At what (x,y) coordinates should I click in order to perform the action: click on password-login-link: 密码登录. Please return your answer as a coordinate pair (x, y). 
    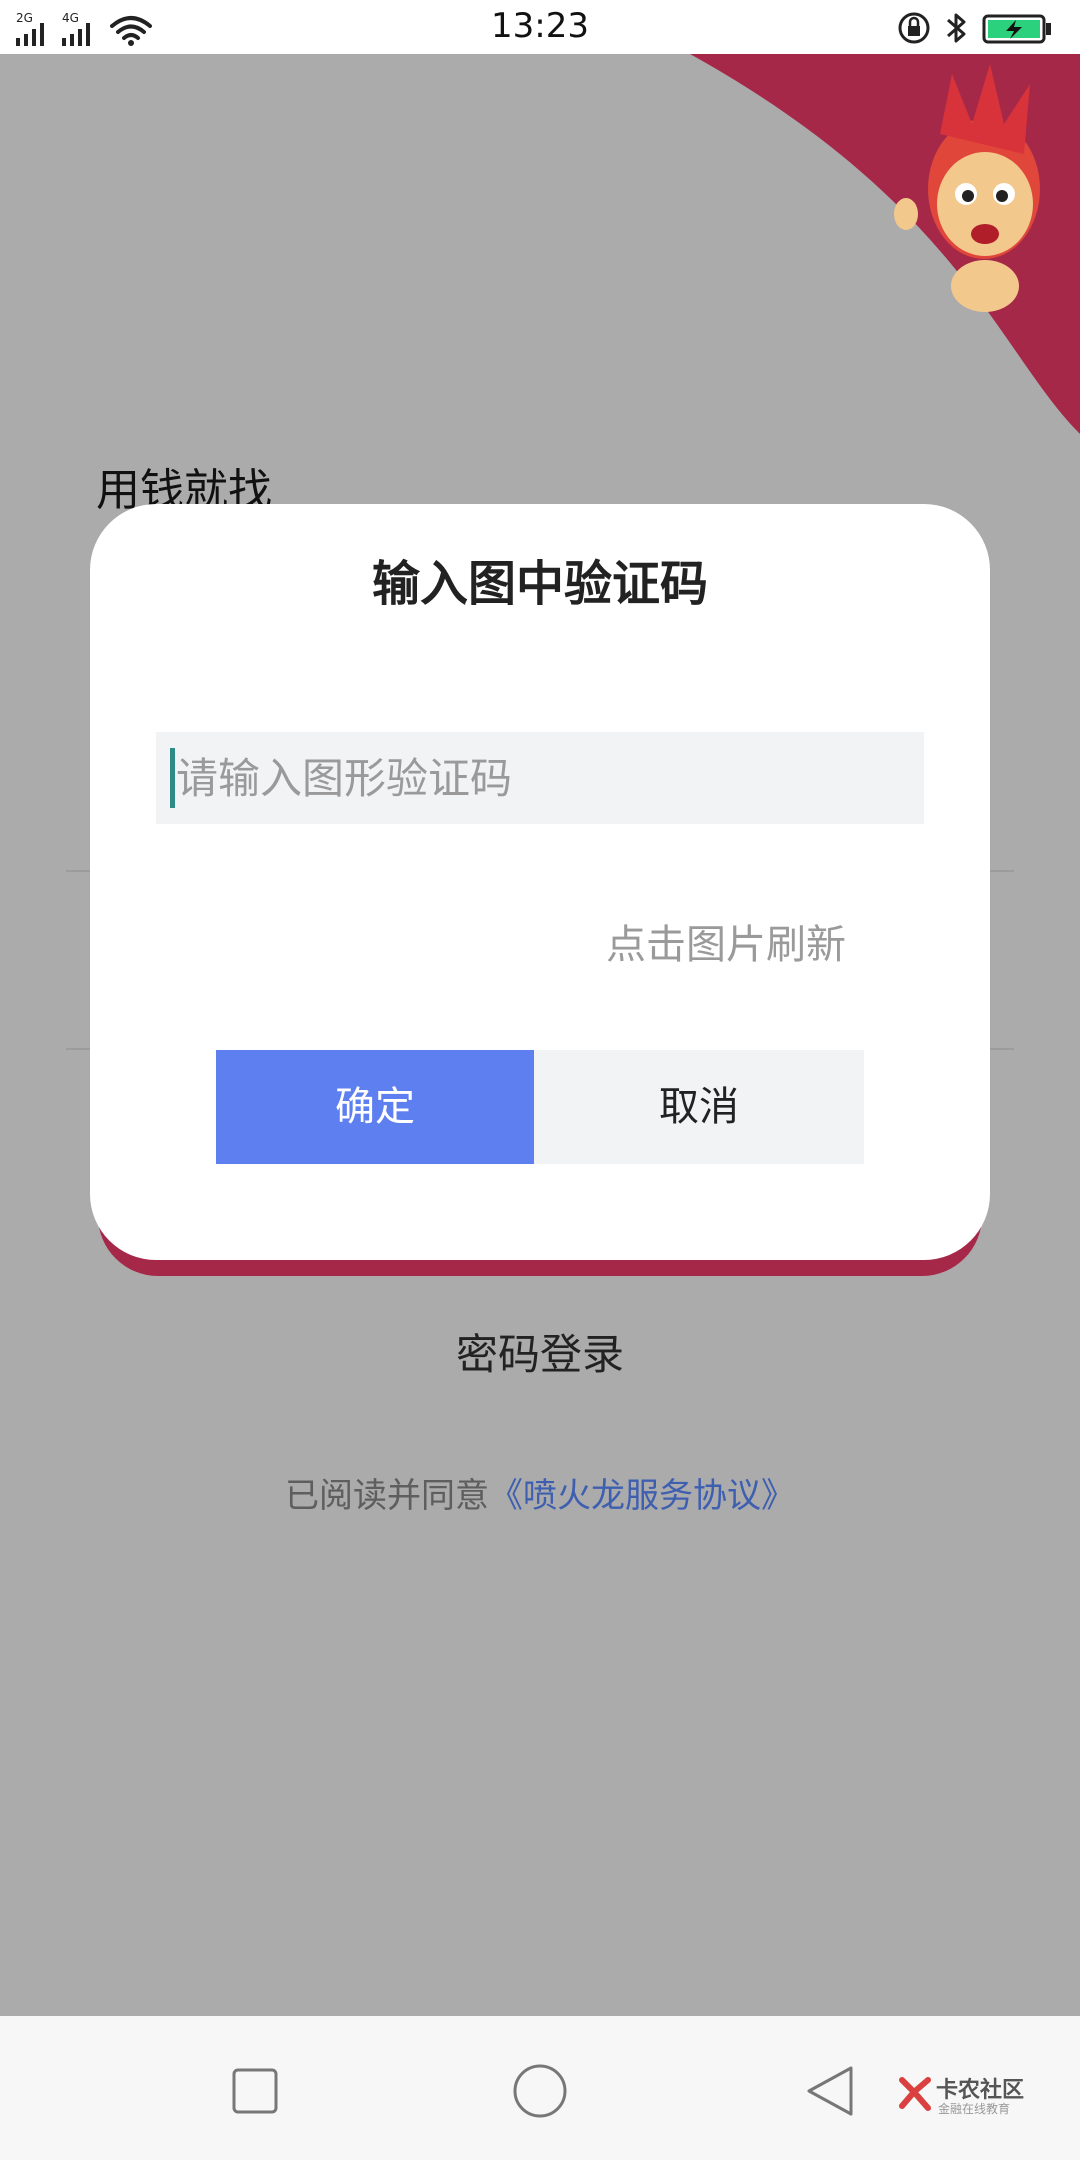
    Looking at the image, I should click on (539, 1354).